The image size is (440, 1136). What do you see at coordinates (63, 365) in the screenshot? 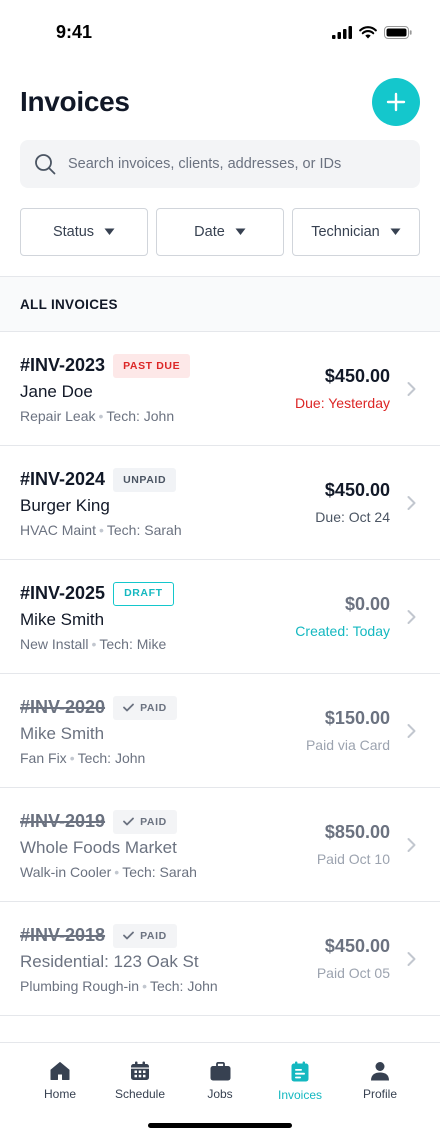
I see `invoice-id: #INV-2023` at bounding box center [63, 365].